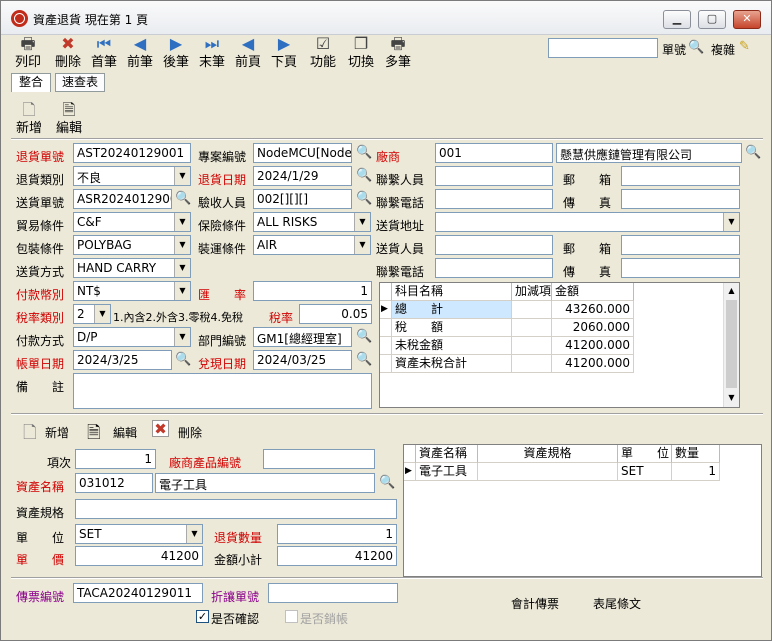 The height and width of the screenshot is (641, 772). Describe the element at coordinates (680, 199) in the screenshot. I see `fax-field` at that location.